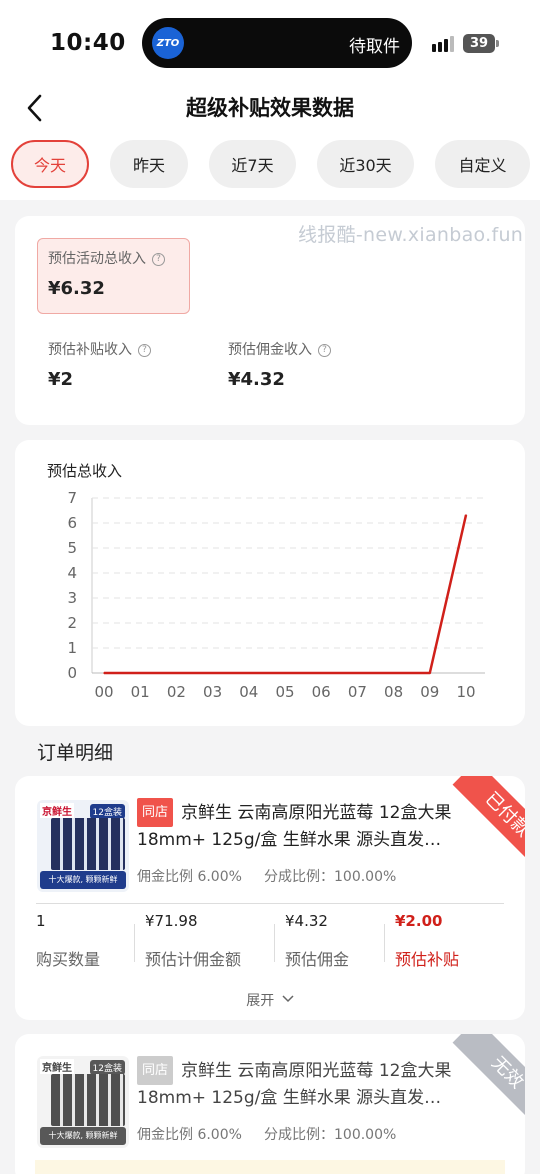 The image size is (540, 1174). Describe the element at coordinates (279, 349) in the screenshot. I see `commission-income-label: 预估佣金收入?` at that location.